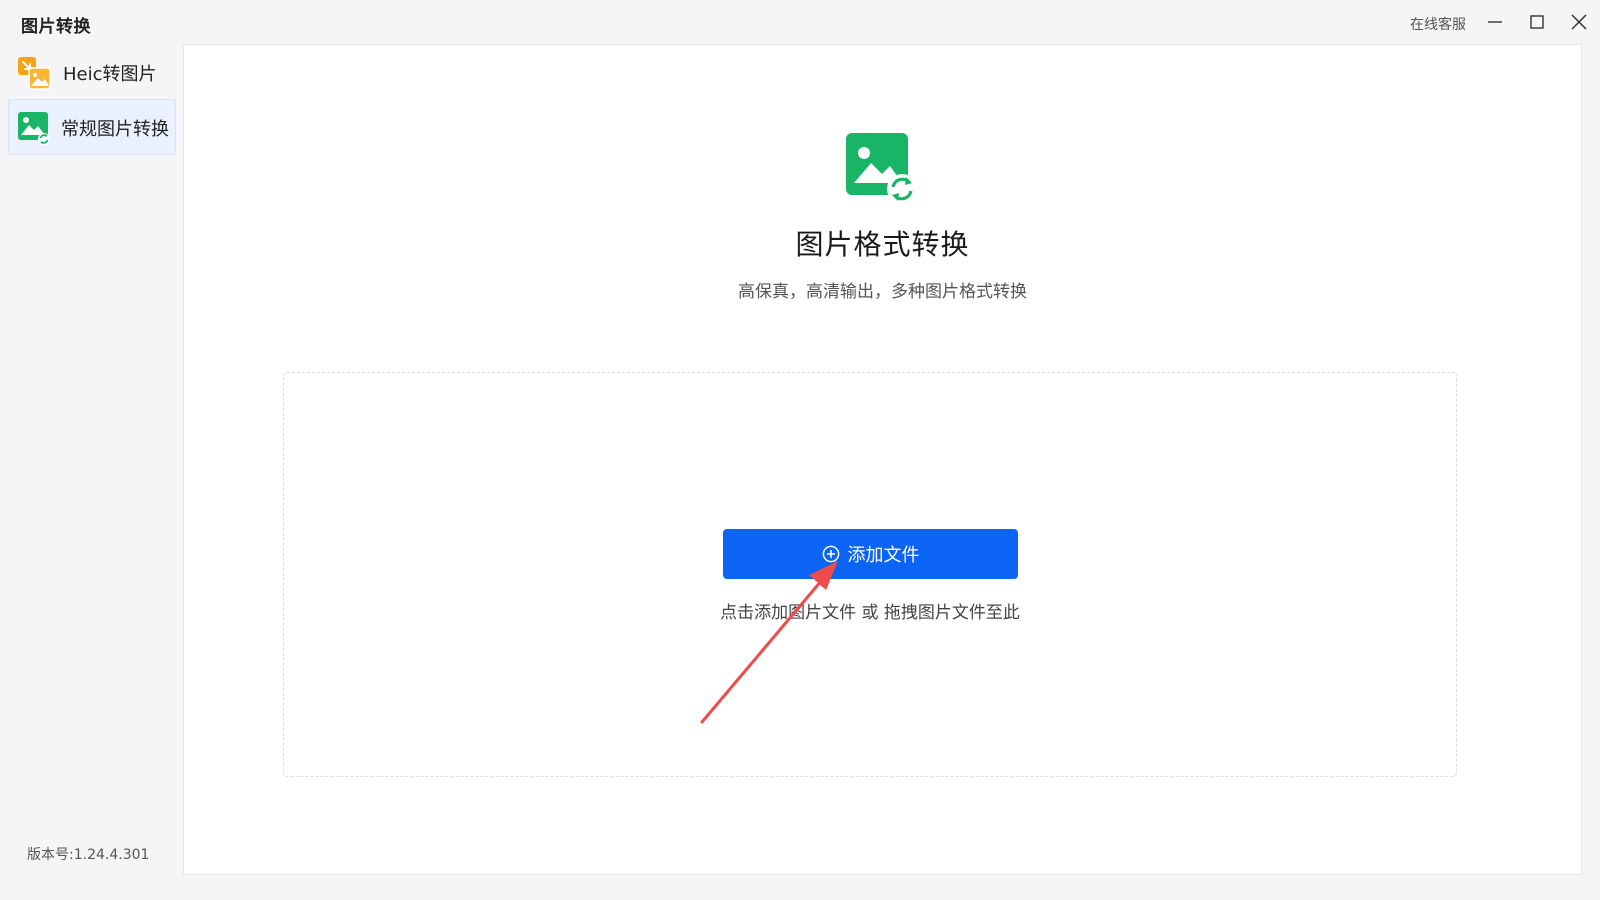 This screenshot has height=900, width=1600. What do you see at coordinates (56, 27) in the screenshot?
I see `app-title: 图片转换` at bounding box center [56, 27].